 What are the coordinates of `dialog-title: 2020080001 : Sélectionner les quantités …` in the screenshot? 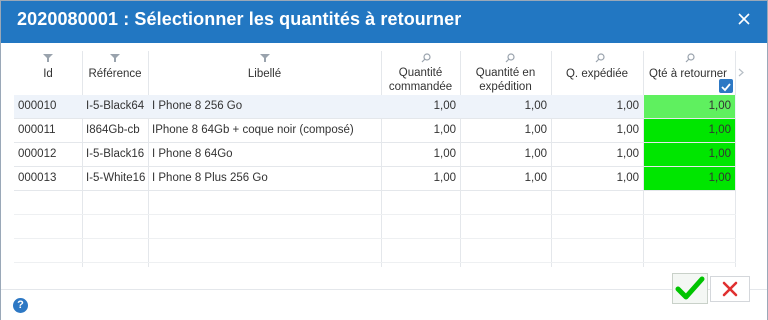 It's located at (239, 19).